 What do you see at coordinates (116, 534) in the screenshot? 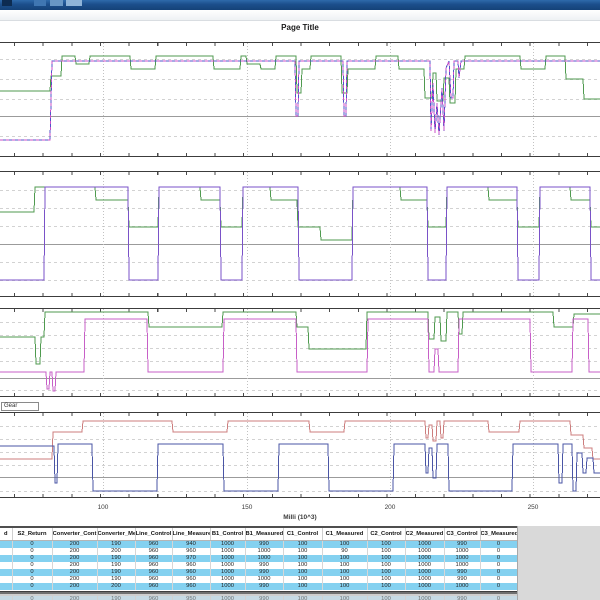
I see `column-header: Converter_Meas` at bounding box center [116, 534].